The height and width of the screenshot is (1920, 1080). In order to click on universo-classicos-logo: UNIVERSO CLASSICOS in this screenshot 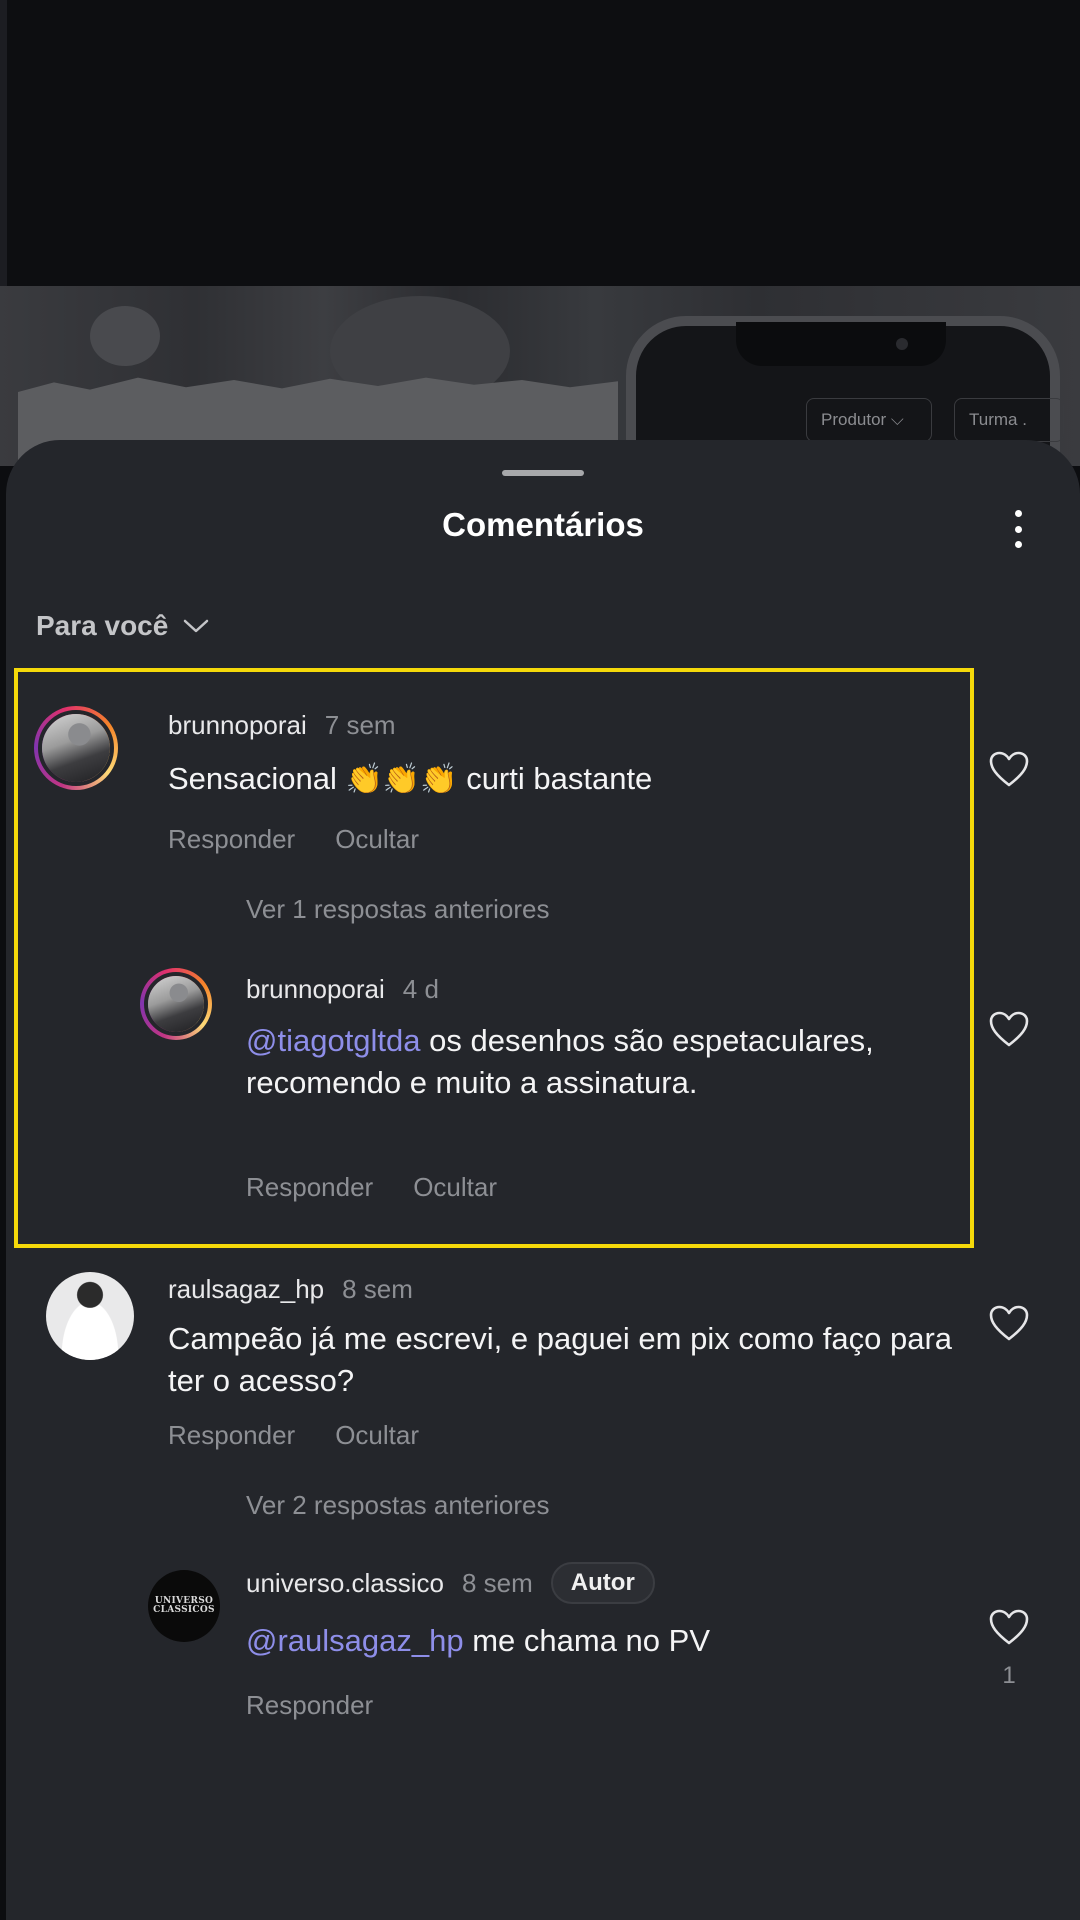, I will do `click(184, 1606)`.